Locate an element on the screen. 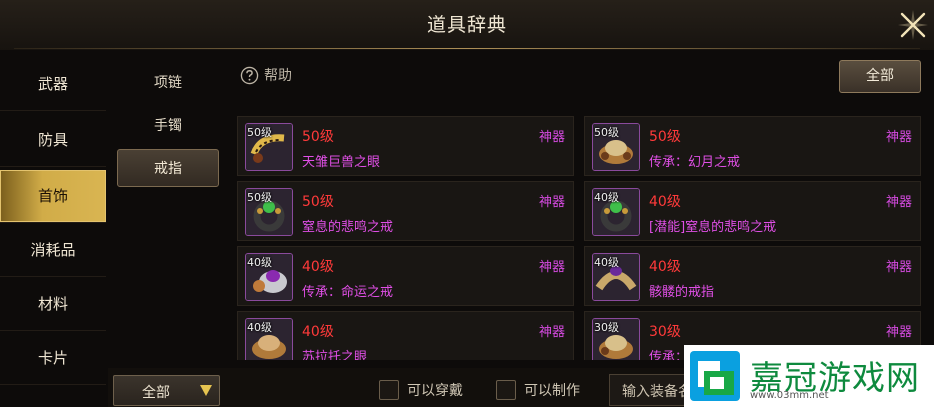 The height and width of the screenshot is (407, 934). subcategory-label: 手镯 is located at coordinates (168, 126).